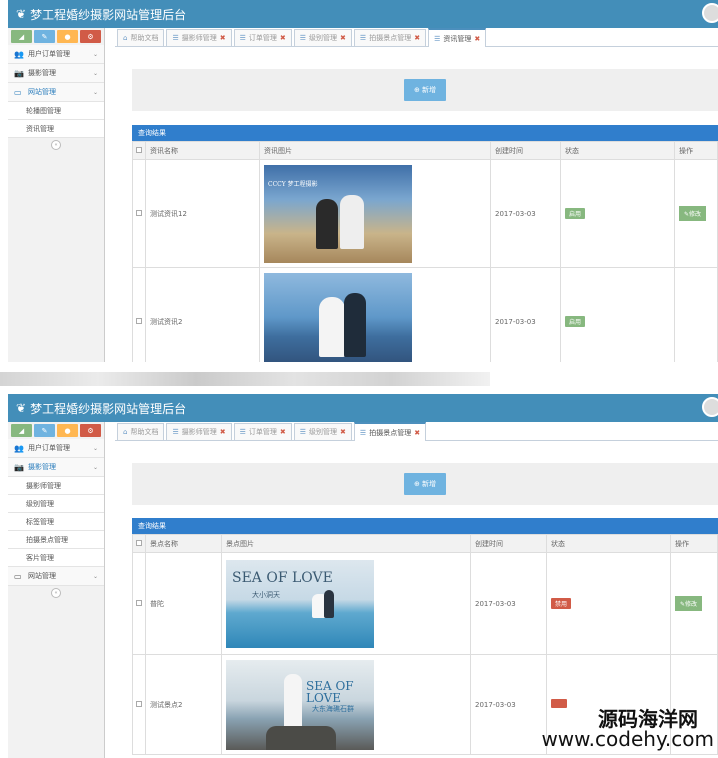 Image resolution: width=718 pixels, height=758 pixels. I want to click on status-badge: 禁用, so click(561, 603).